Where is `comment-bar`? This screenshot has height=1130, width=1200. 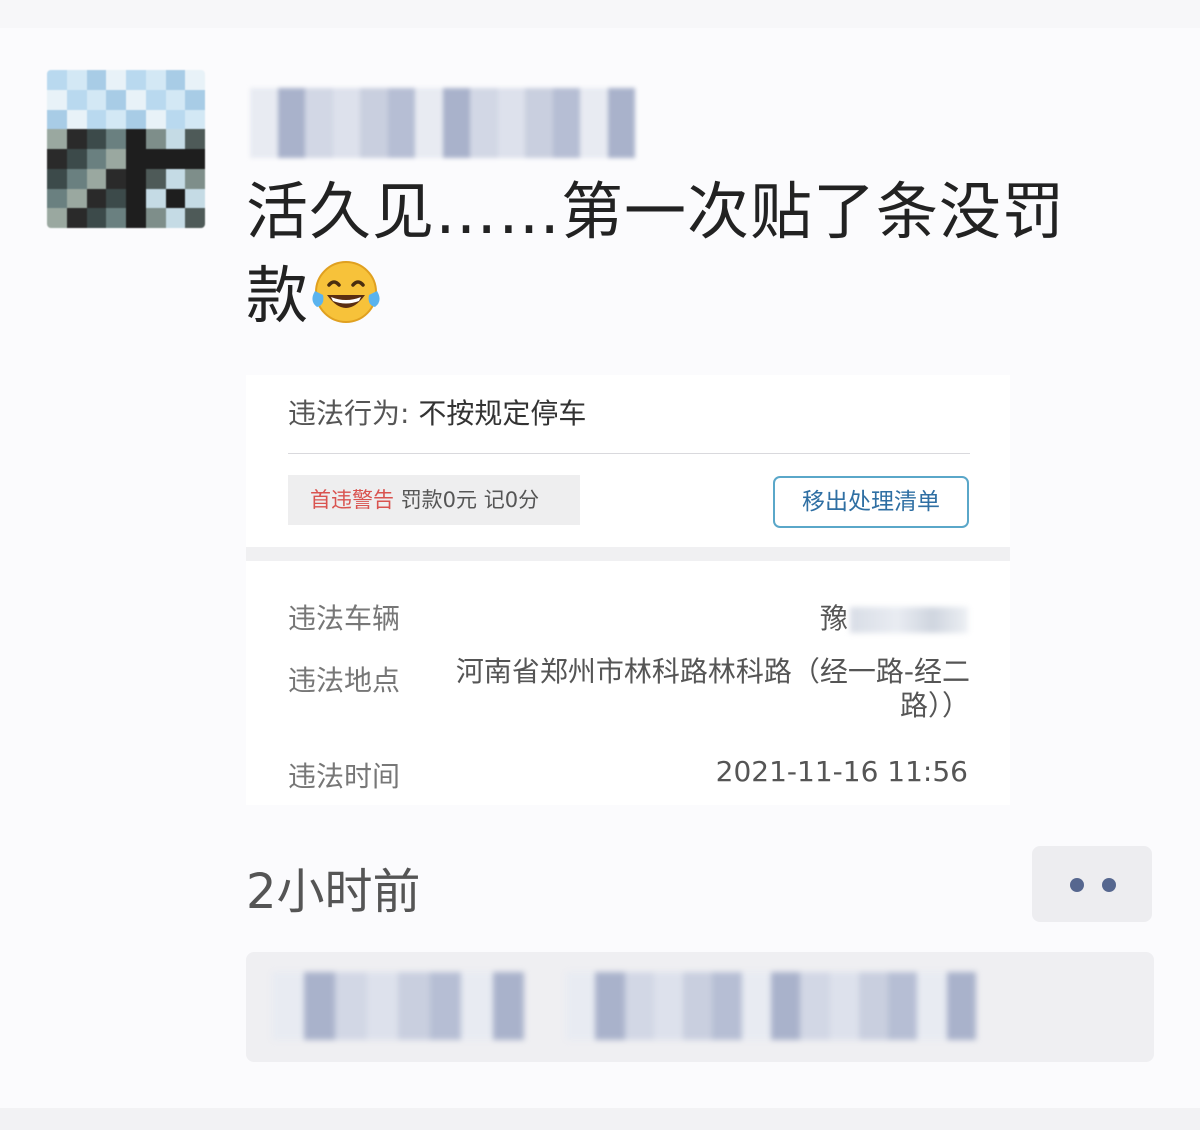 comment-bar is located at coordinates (700, 1007).